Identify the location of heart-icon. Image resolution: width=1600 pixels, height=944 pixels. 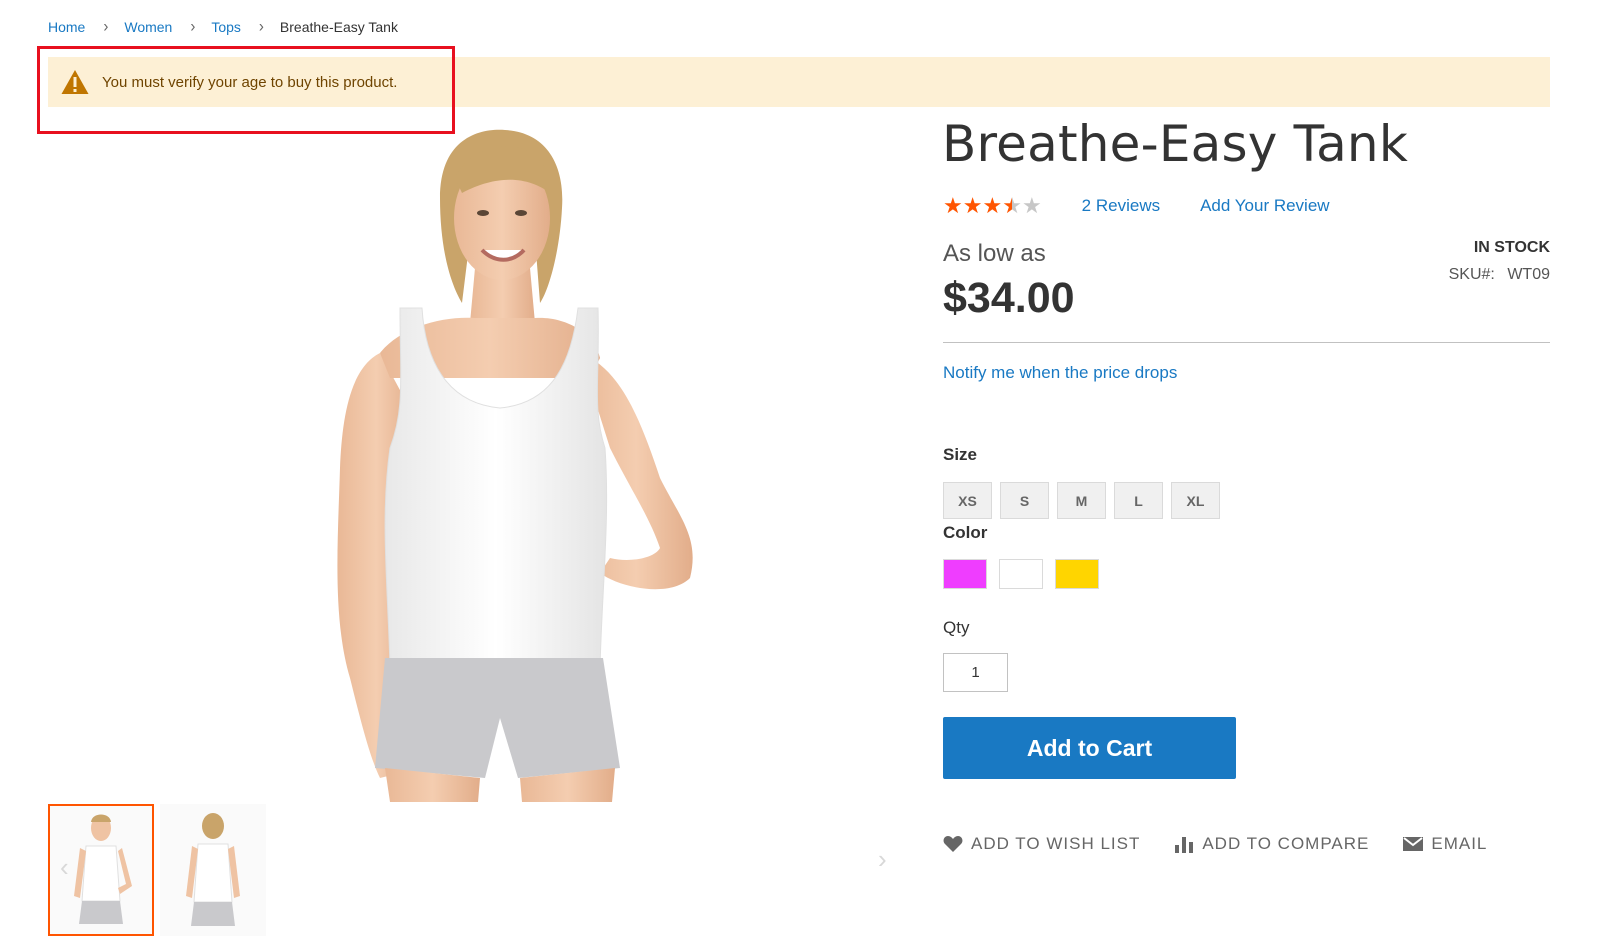
(953, 844).